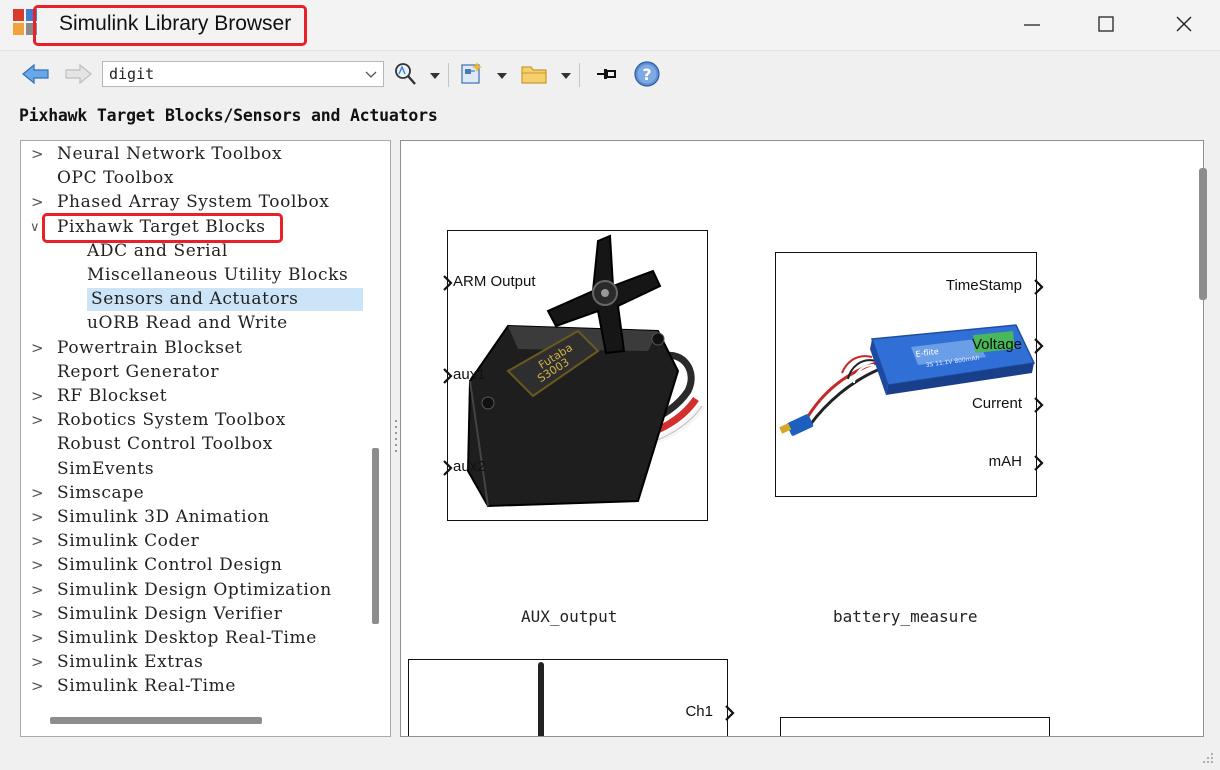 The width and height of the screenshot is (1220, 770). I want to click on tree-item-simulink-design-optimization: Simulink Design Optimization, so click(194, 590).